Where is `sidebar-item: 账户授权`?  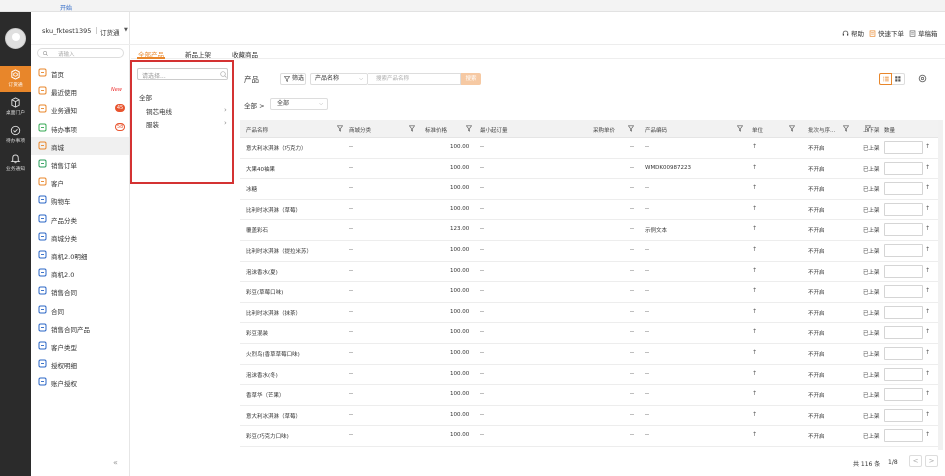 sidebar-item: 账户授权 is located at coordinates (80, 382).